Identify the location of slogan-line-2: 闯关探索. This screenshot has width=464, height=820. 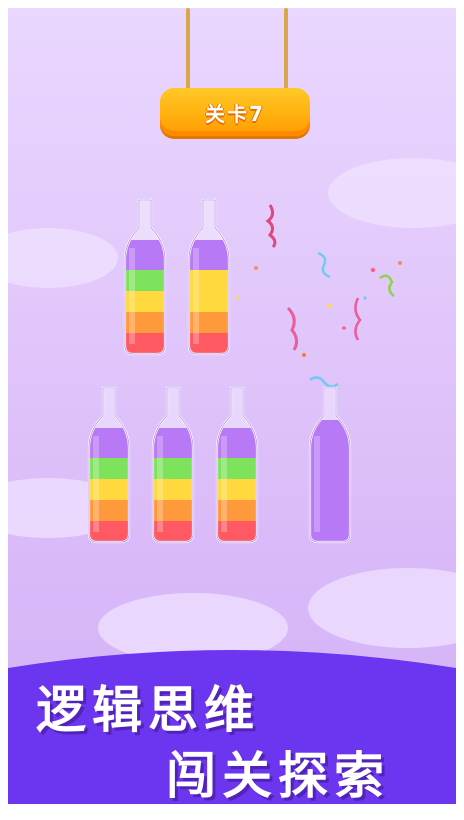
(278, 775).